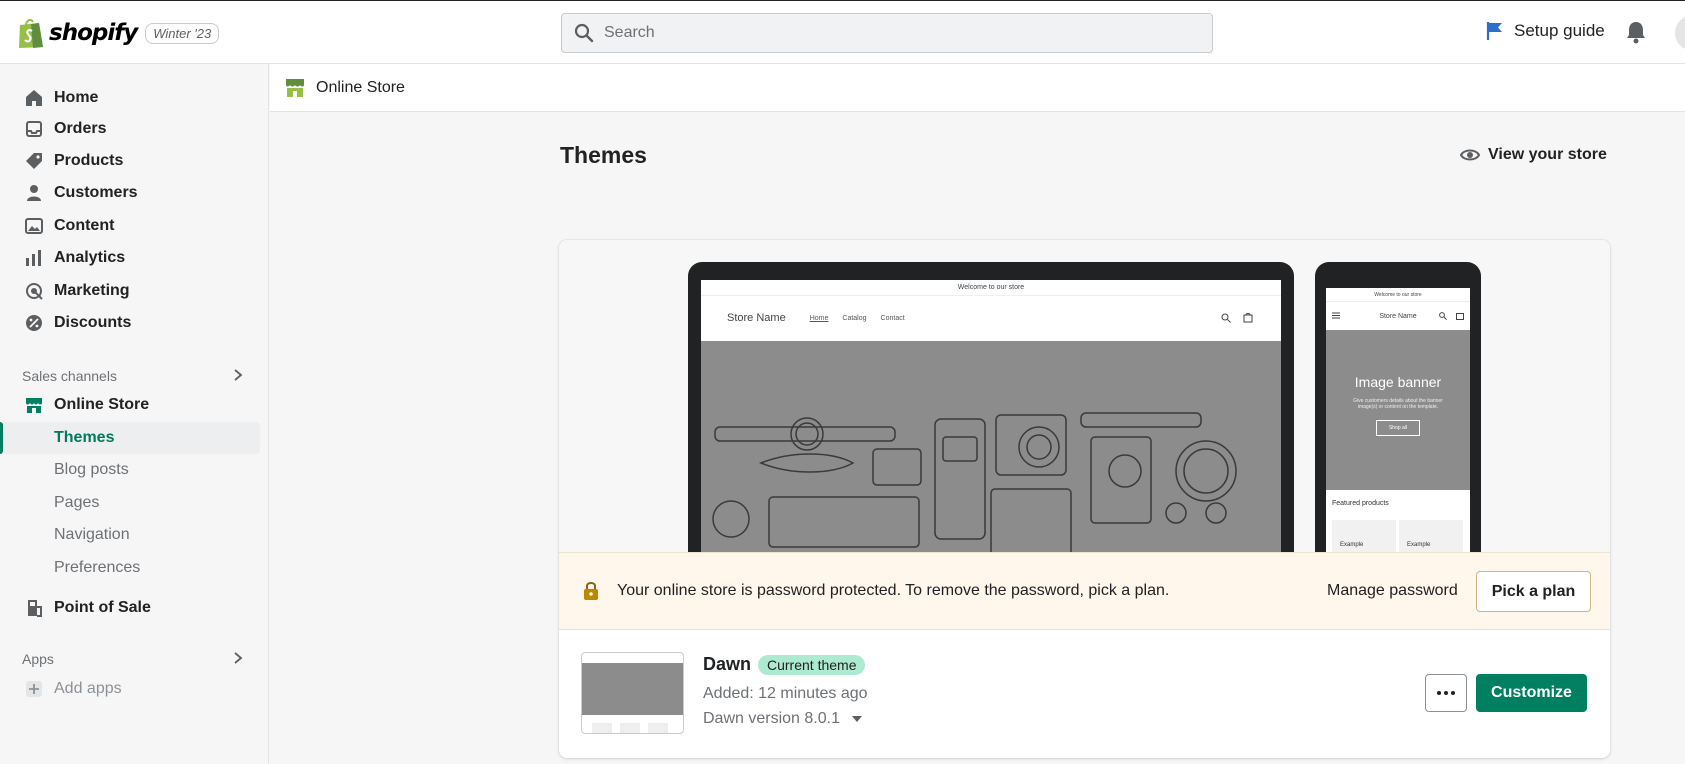 The image size is (1685, 764). I want to click on sidebar-subitem-themes: Themes, so click(130, 438).